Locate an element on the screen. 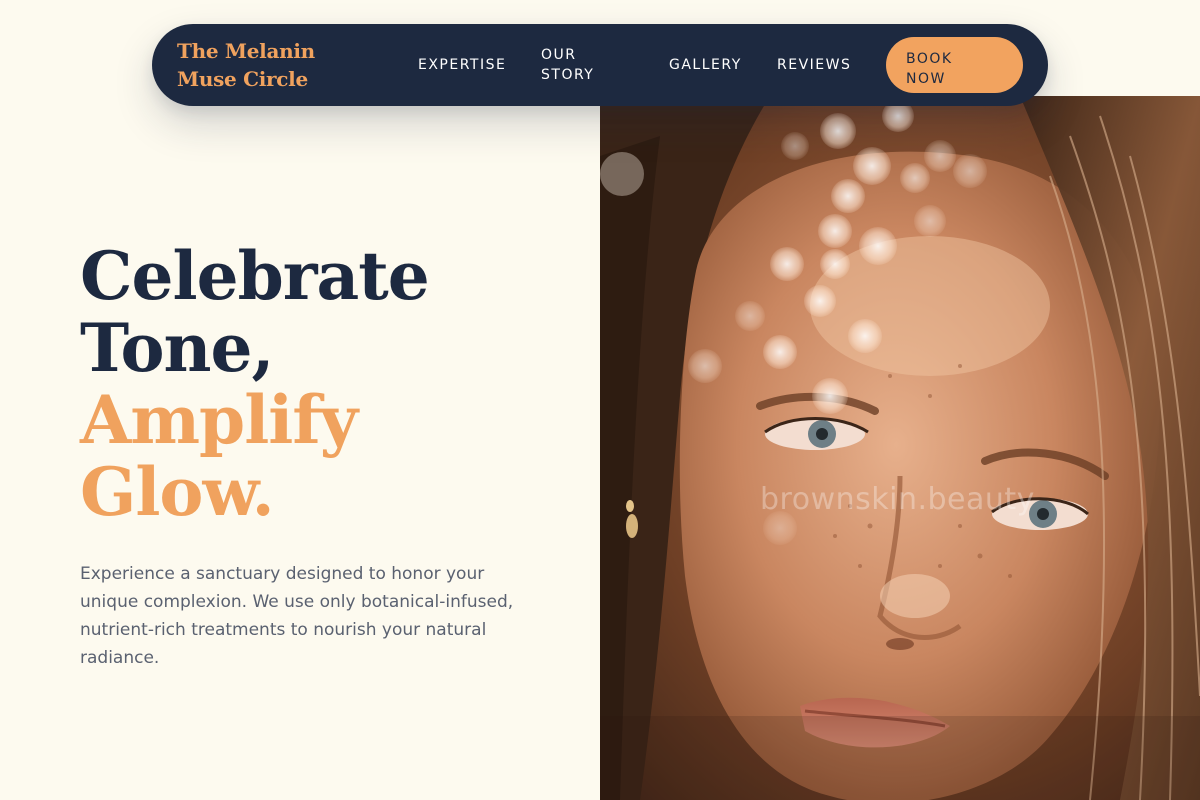 This screenshot has width=1200, height=800. headline-line-tone: Tone, is located at coordinates (177, 348).